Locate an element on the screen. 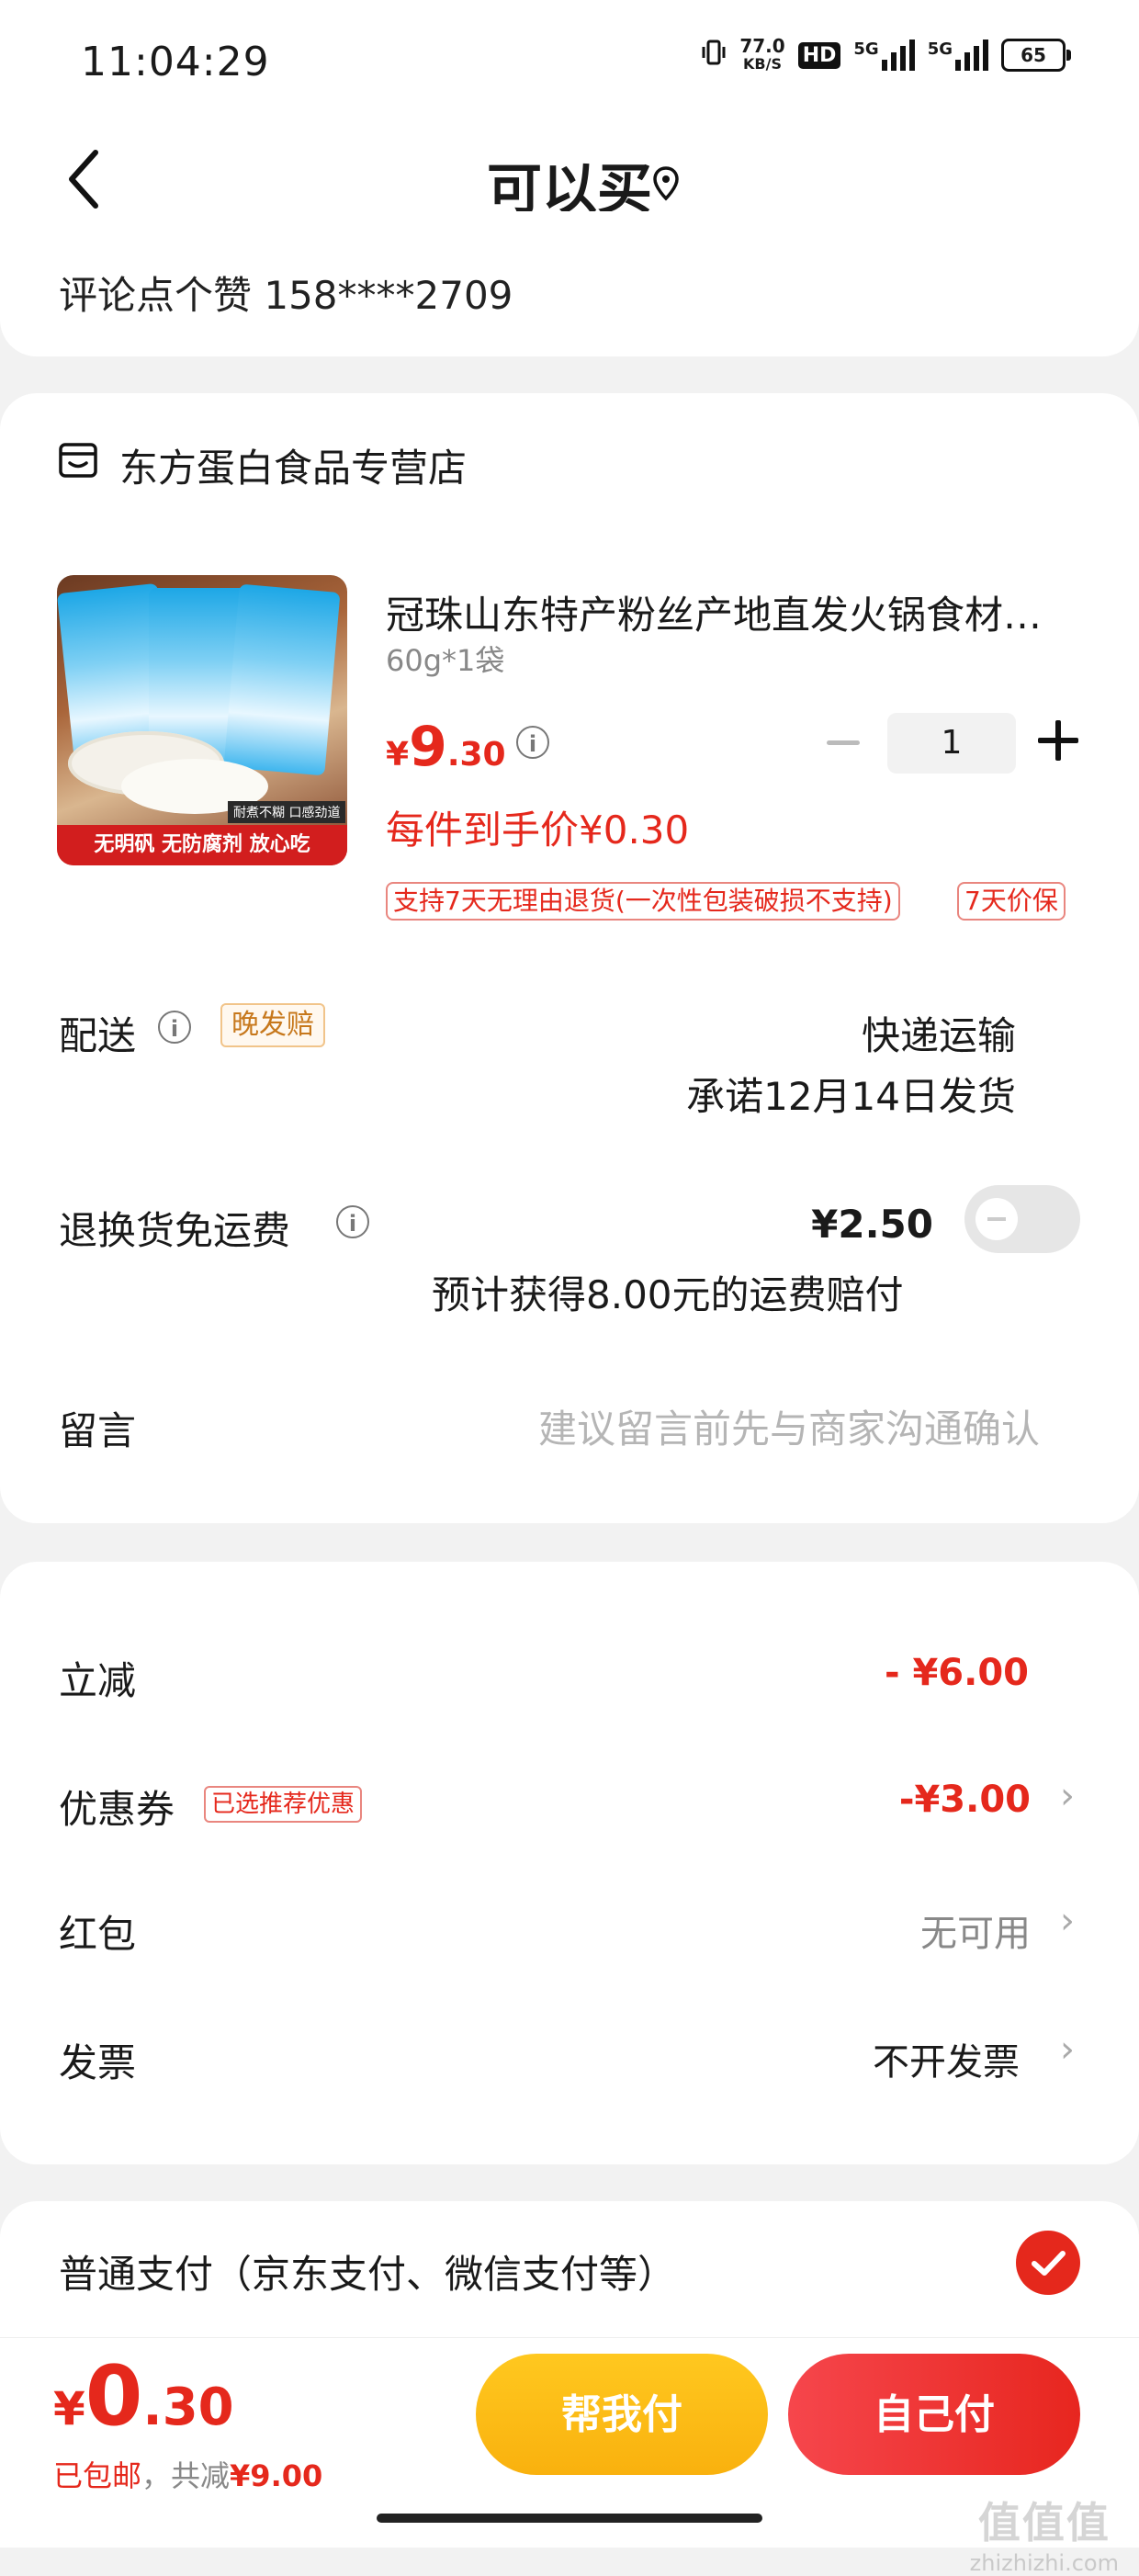 Image resolution: width=1139 pixels, height=2576 pixels. free-shipping-text: 已包邮 is located at coordinates (98, 2475).